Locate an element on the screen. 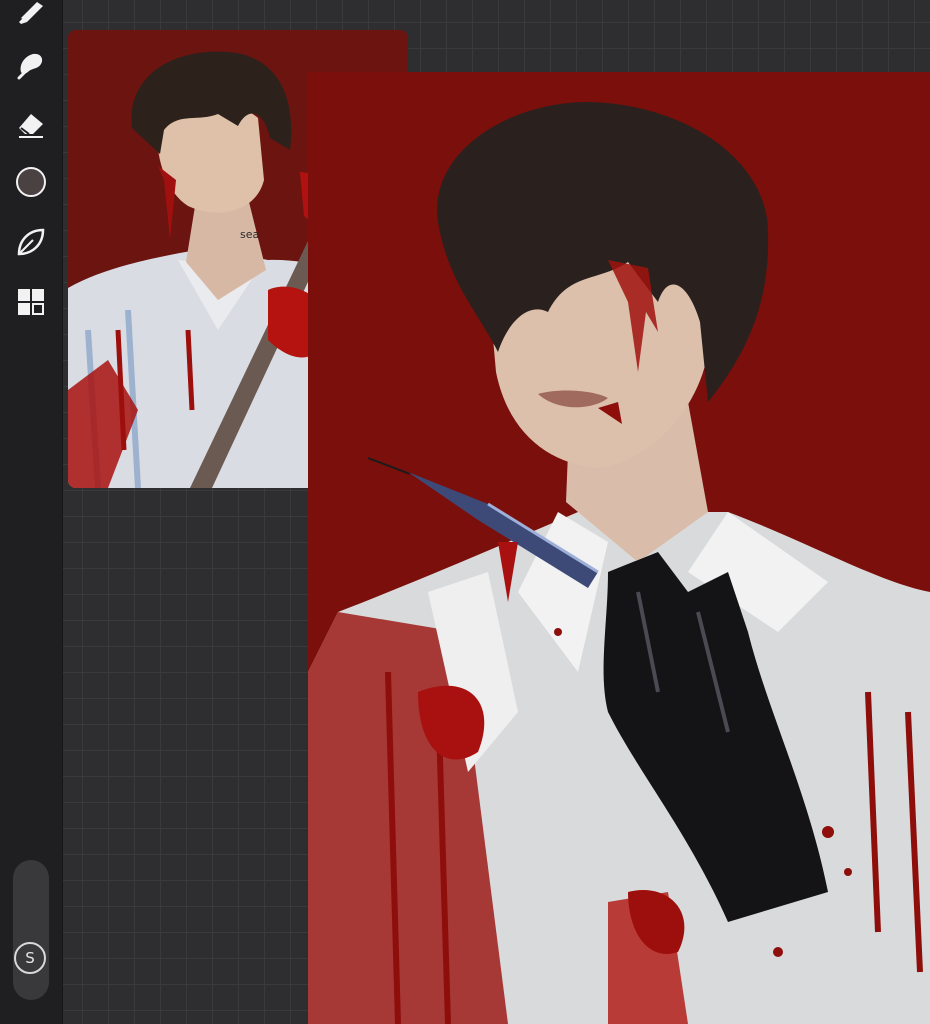  smudge-tool-button is located at coordinates (31, 64).